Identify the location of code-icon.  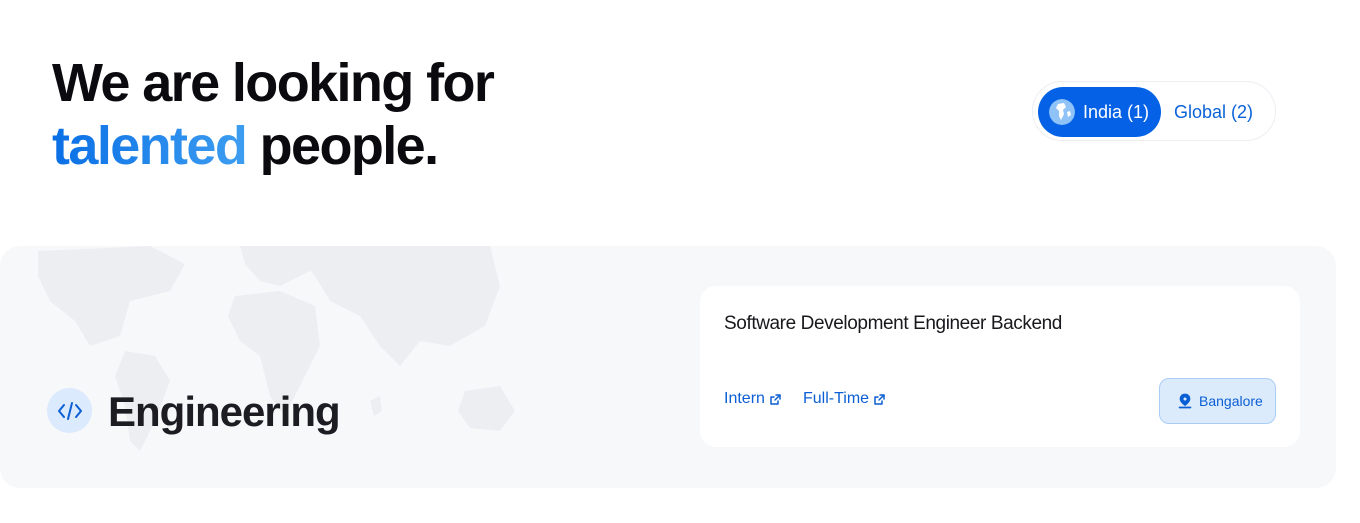
(69, 410).